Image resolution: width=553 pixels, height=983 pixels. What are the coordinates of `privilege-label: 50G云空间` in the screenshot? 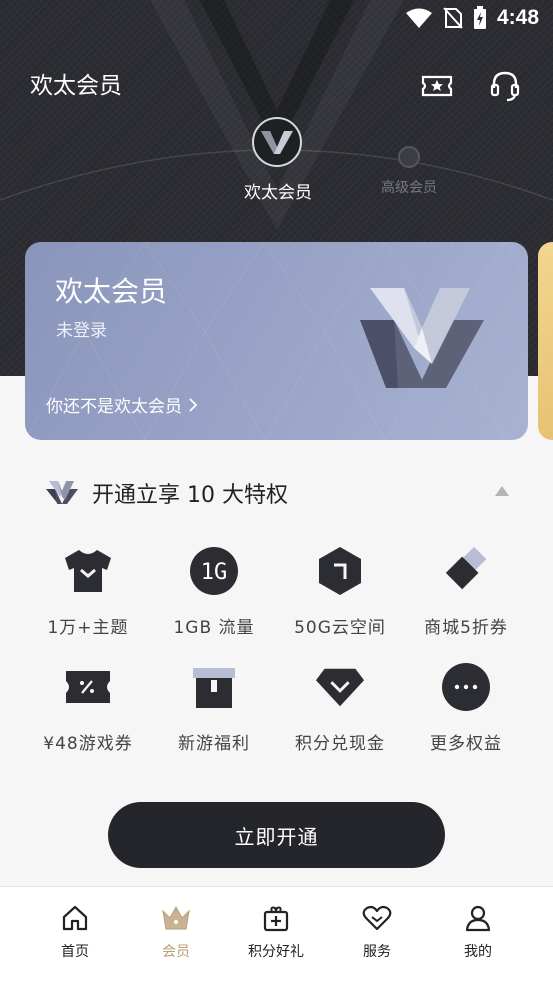 It's located at (340, 628).